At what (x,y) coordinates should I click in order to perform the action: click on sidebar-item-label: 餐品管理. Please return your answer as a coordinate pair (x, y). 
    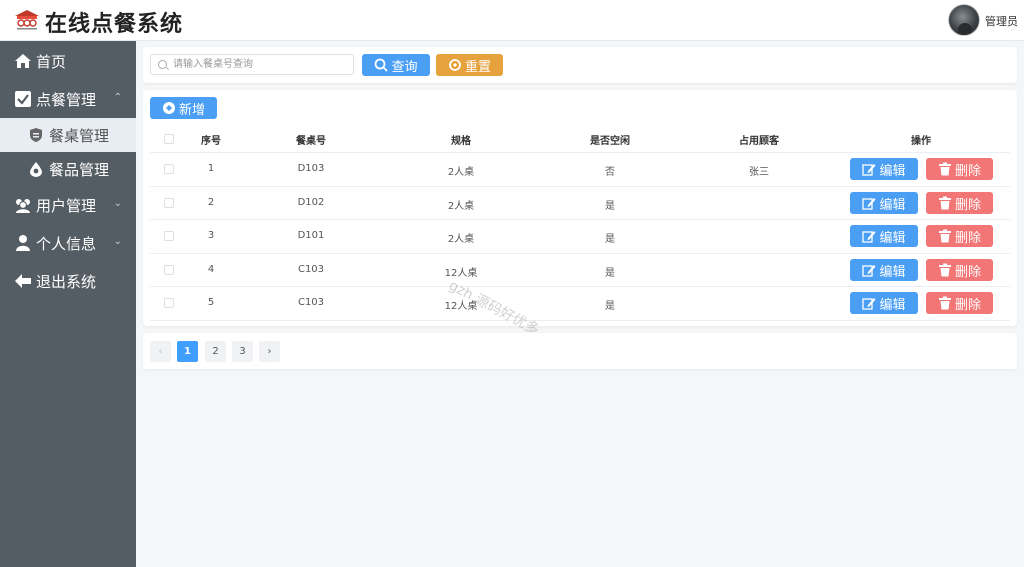
    Looking at the image, I should click on (79, 169).